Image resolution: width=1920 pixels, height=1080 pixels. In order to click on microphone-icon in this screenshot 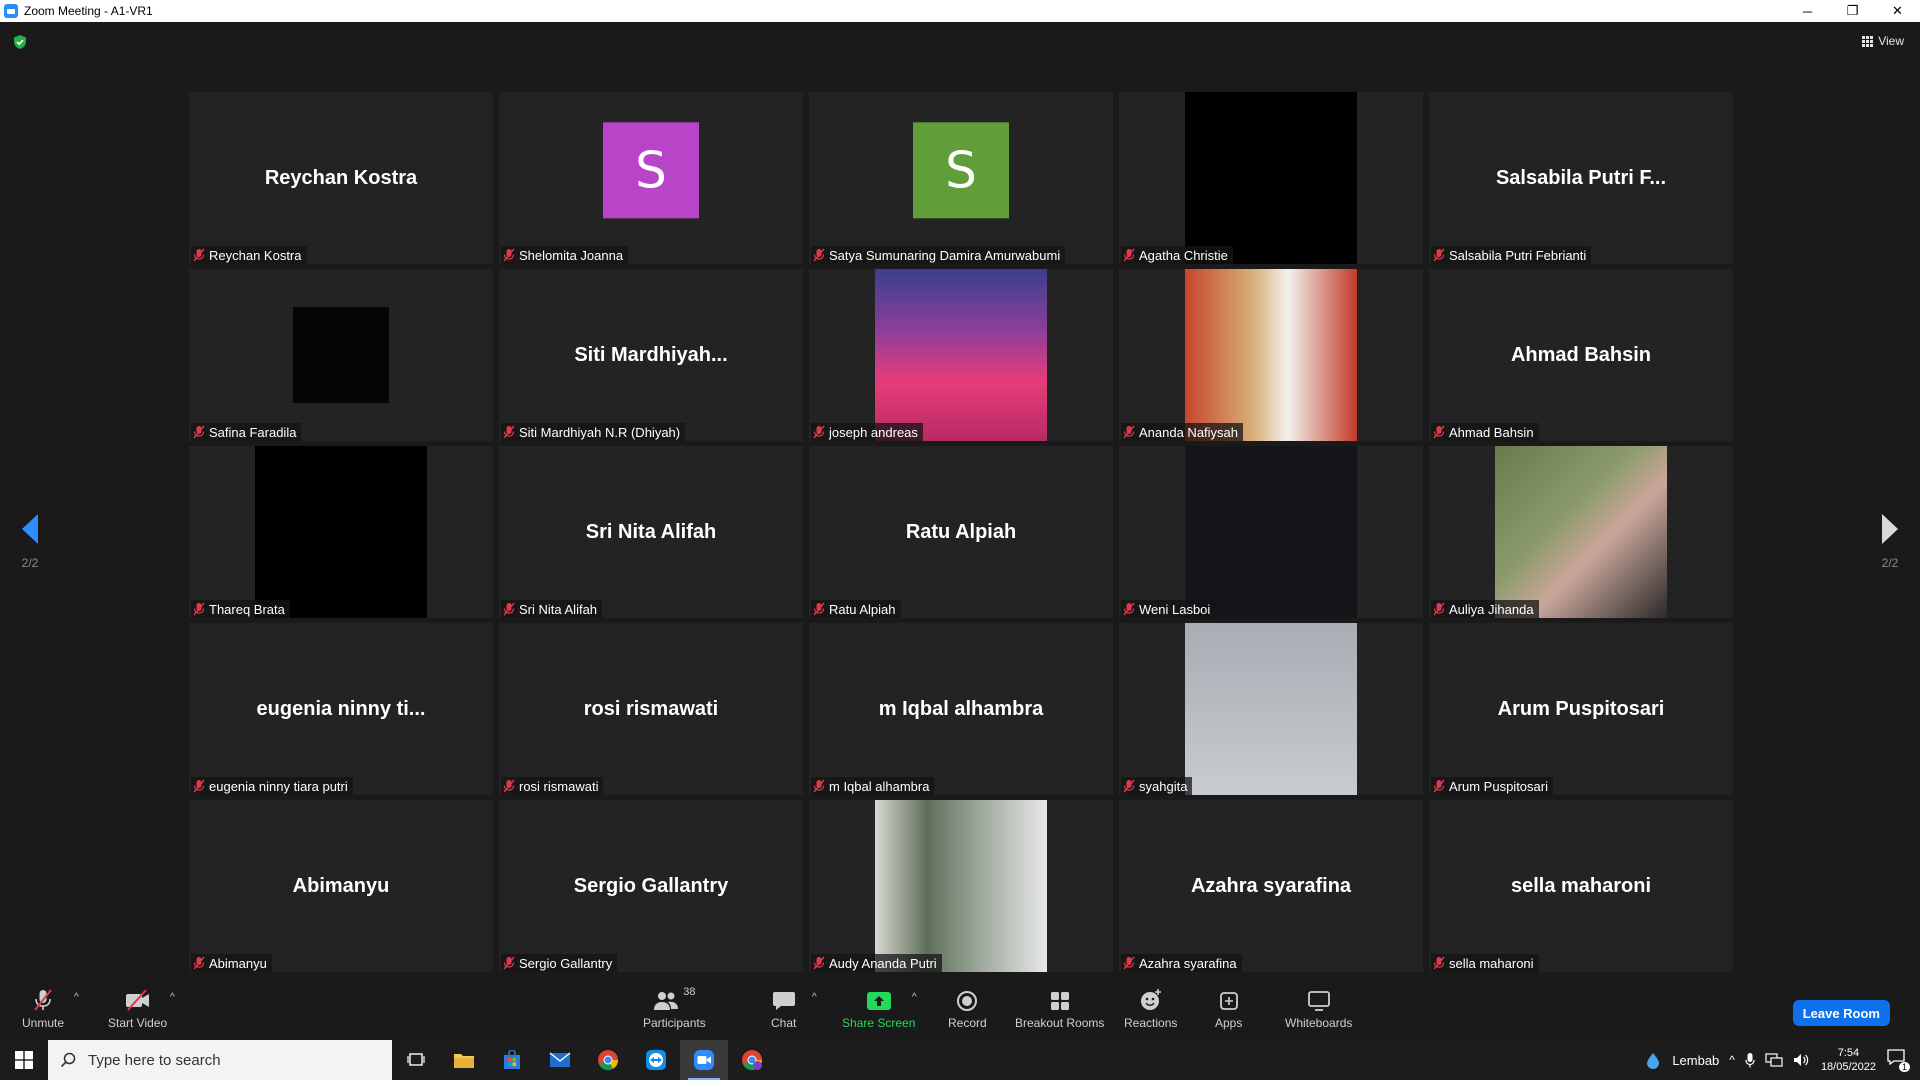, I will do `click(1750, 1060)`.